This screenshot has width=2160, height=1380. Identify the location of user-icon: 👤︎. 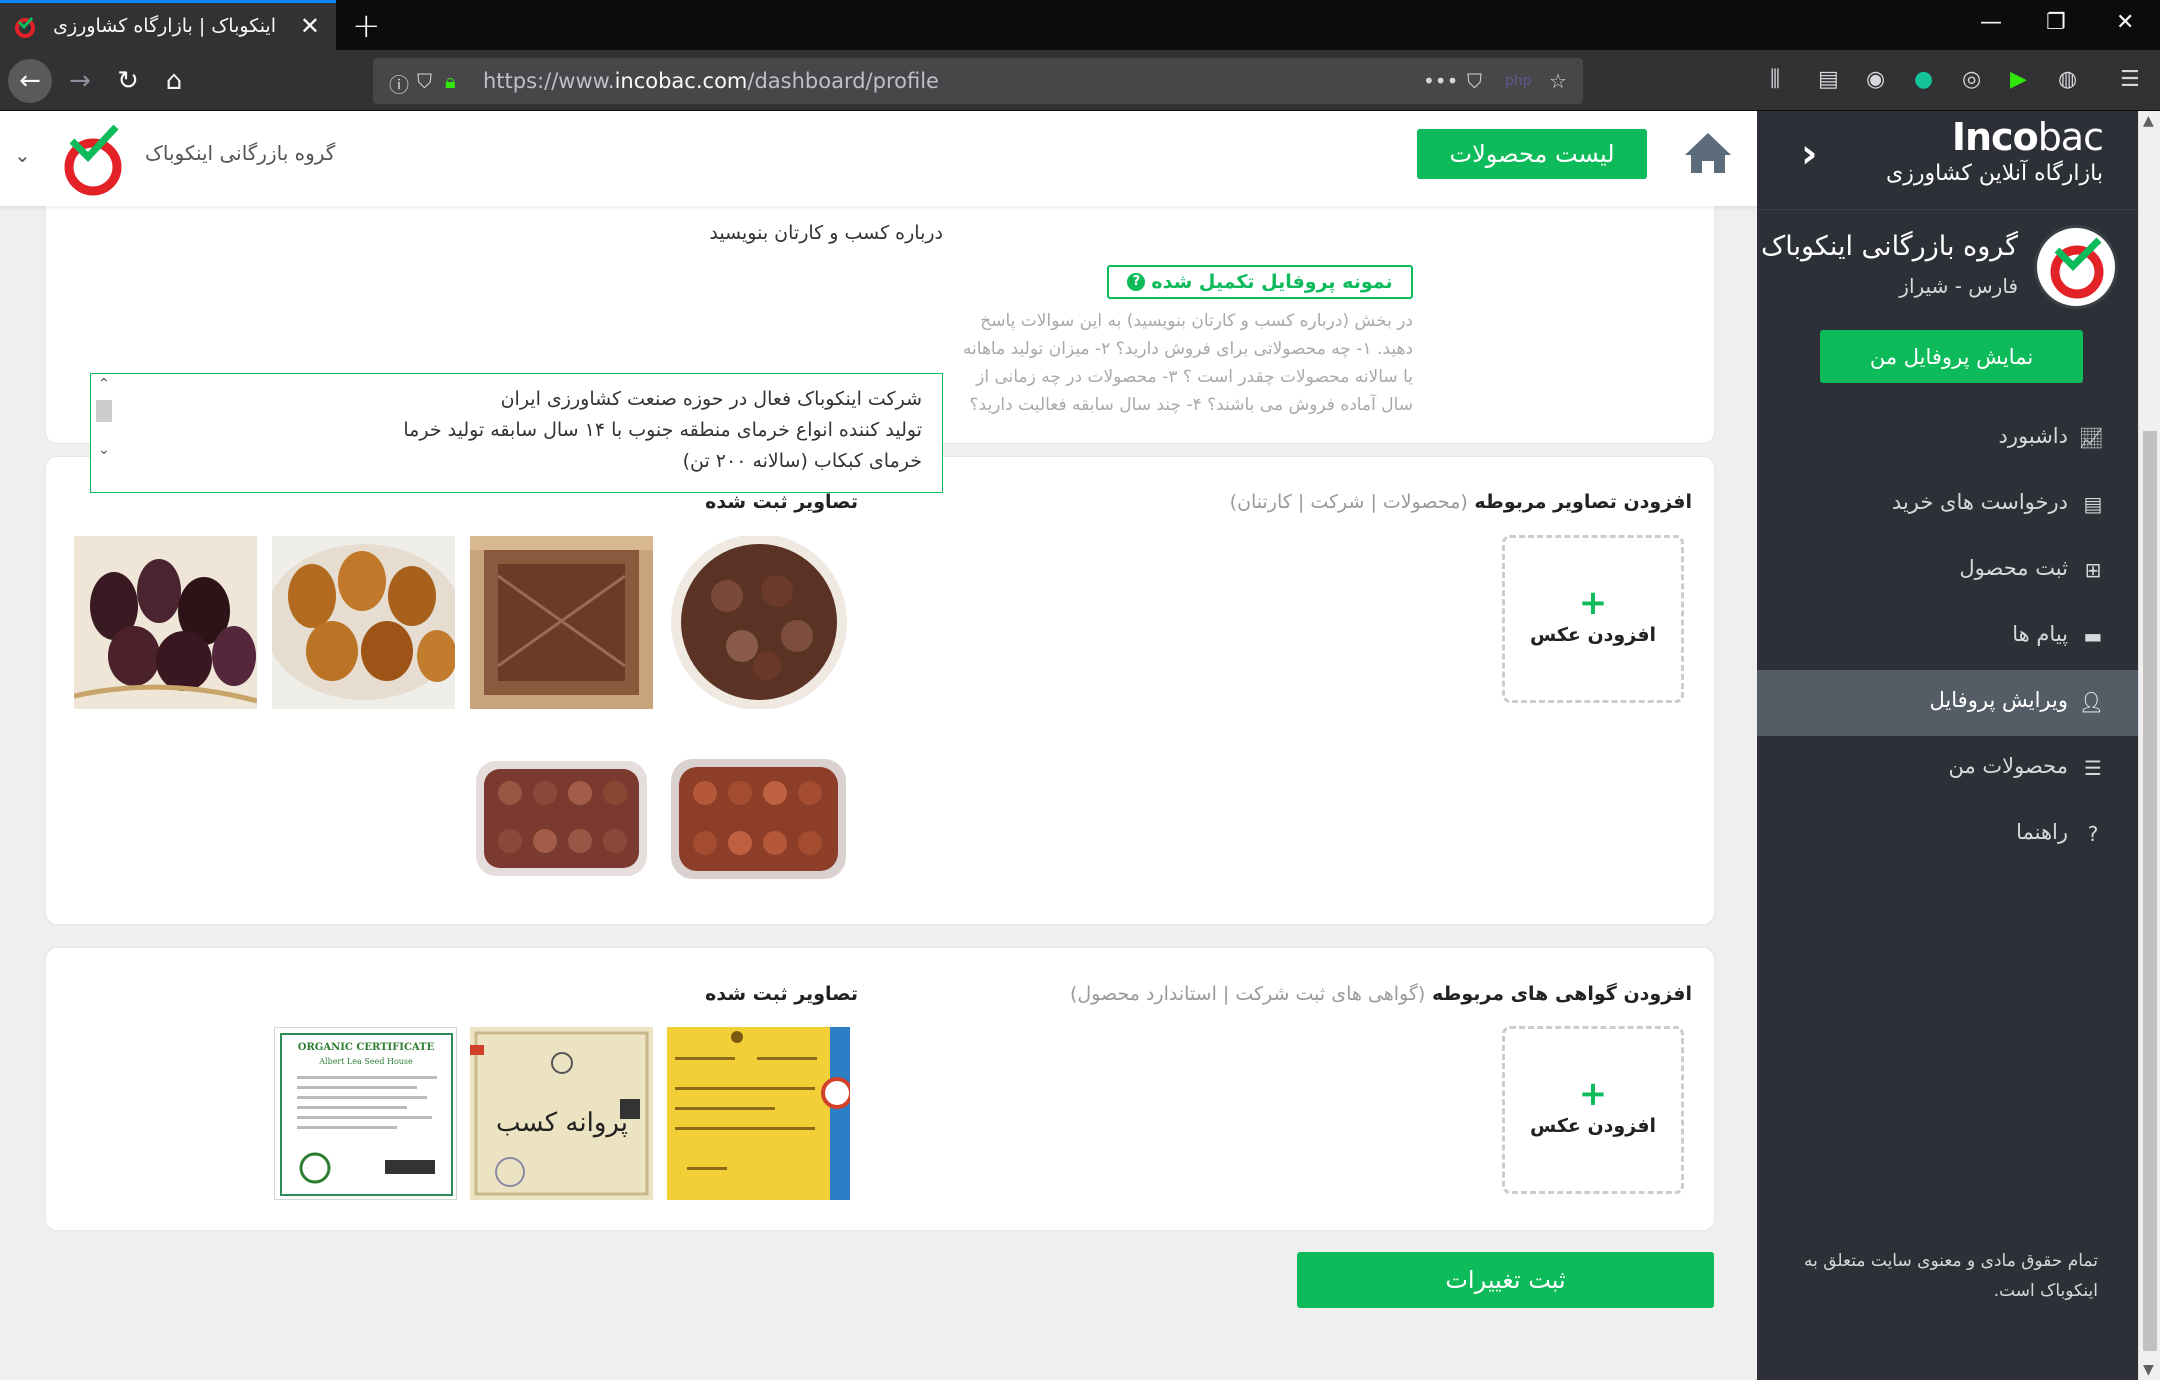
(2091, 702).